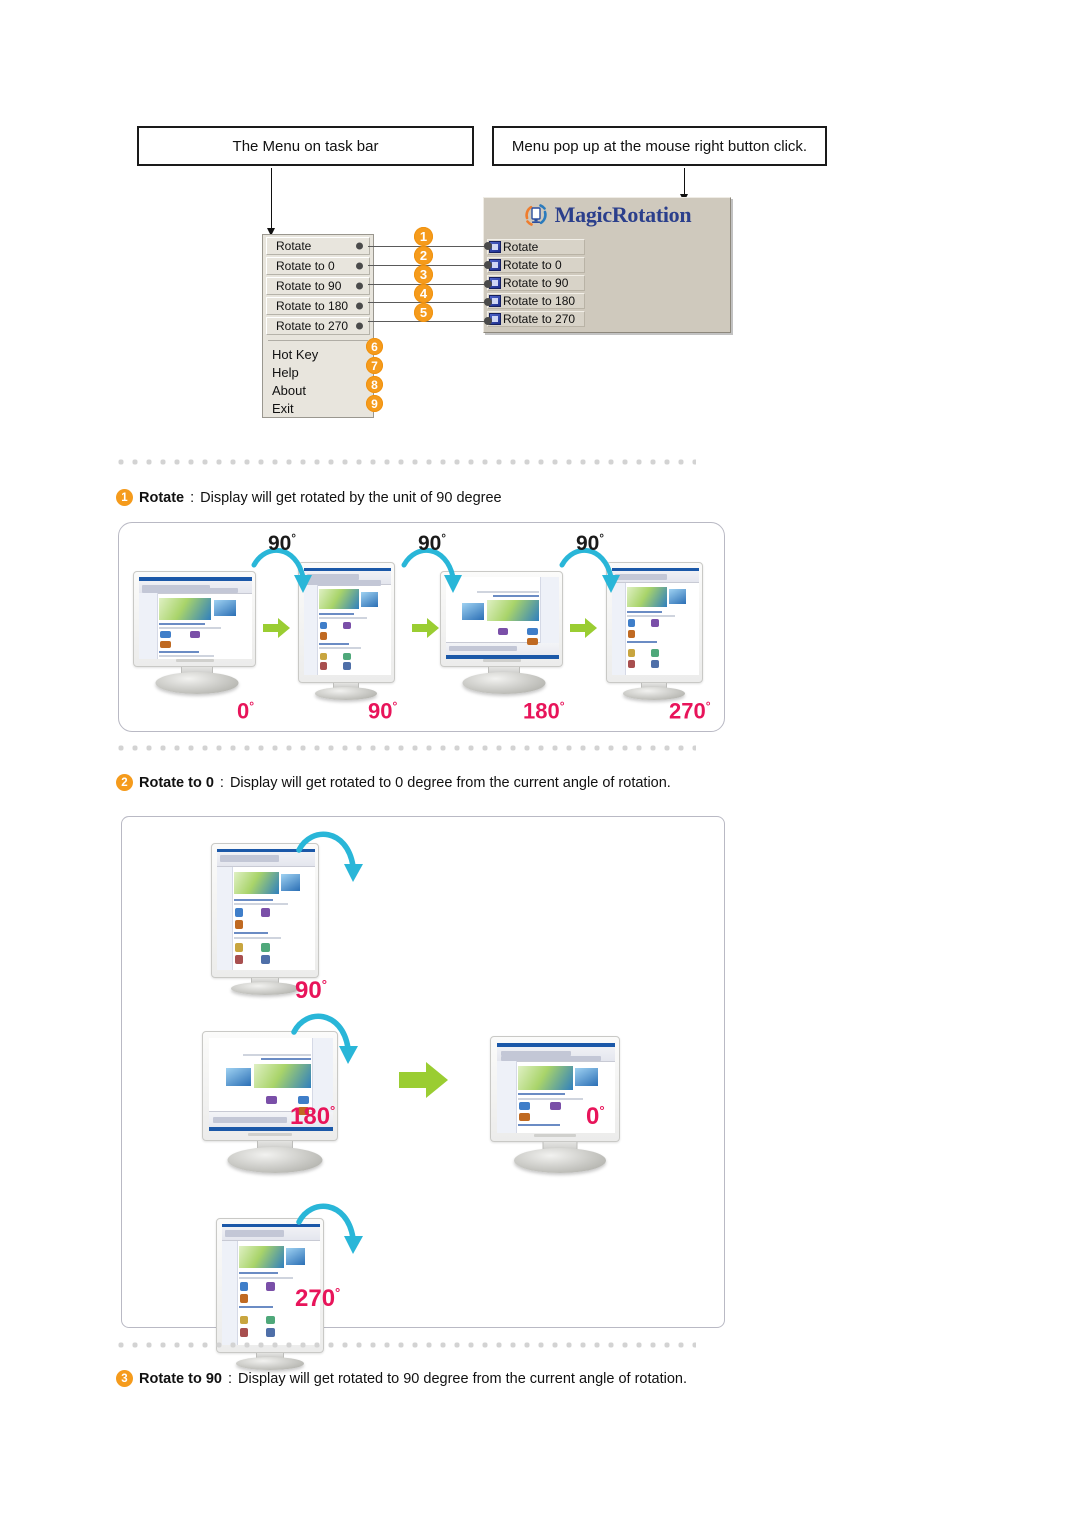 This screenshot has width=1080, height=1528. Describe the element at coordinates (318, 390) in the screenshot. I see `task-menu-item-about: About` at that location.